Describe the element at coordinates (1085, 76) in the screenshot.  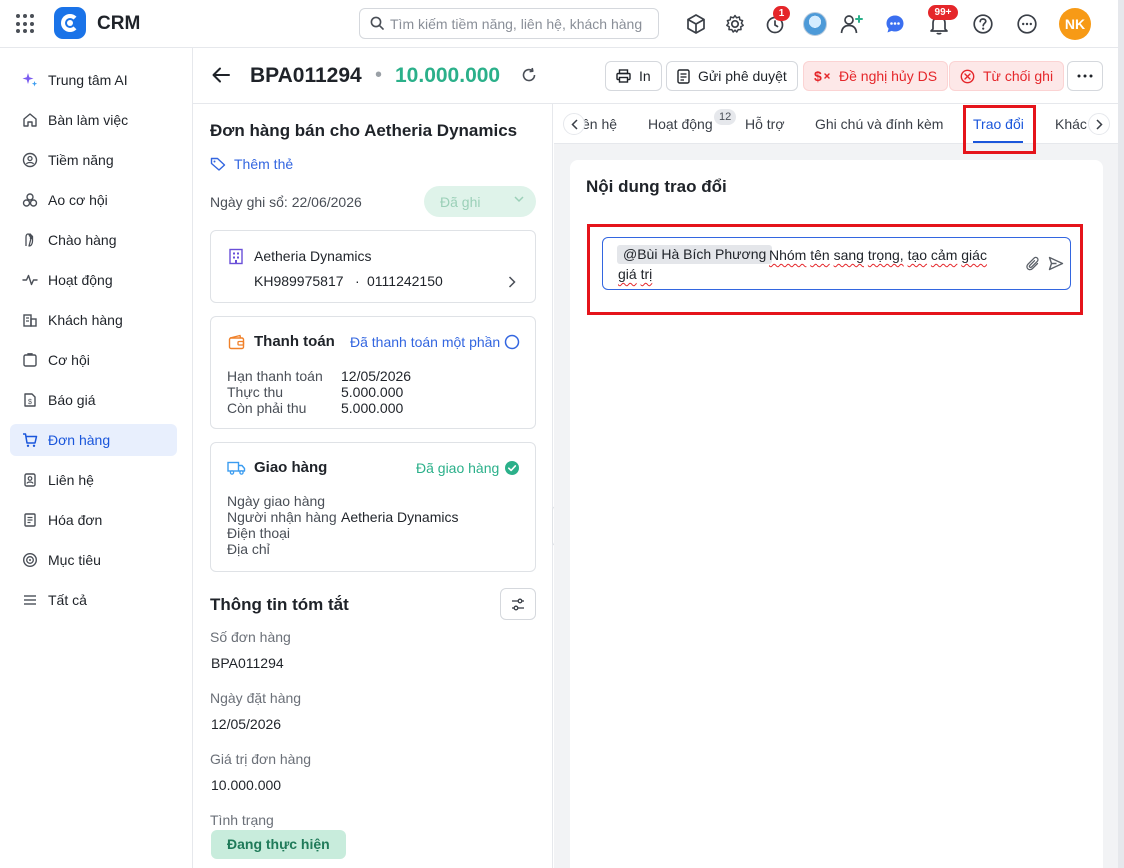
I see `more-actions-button` at that location.